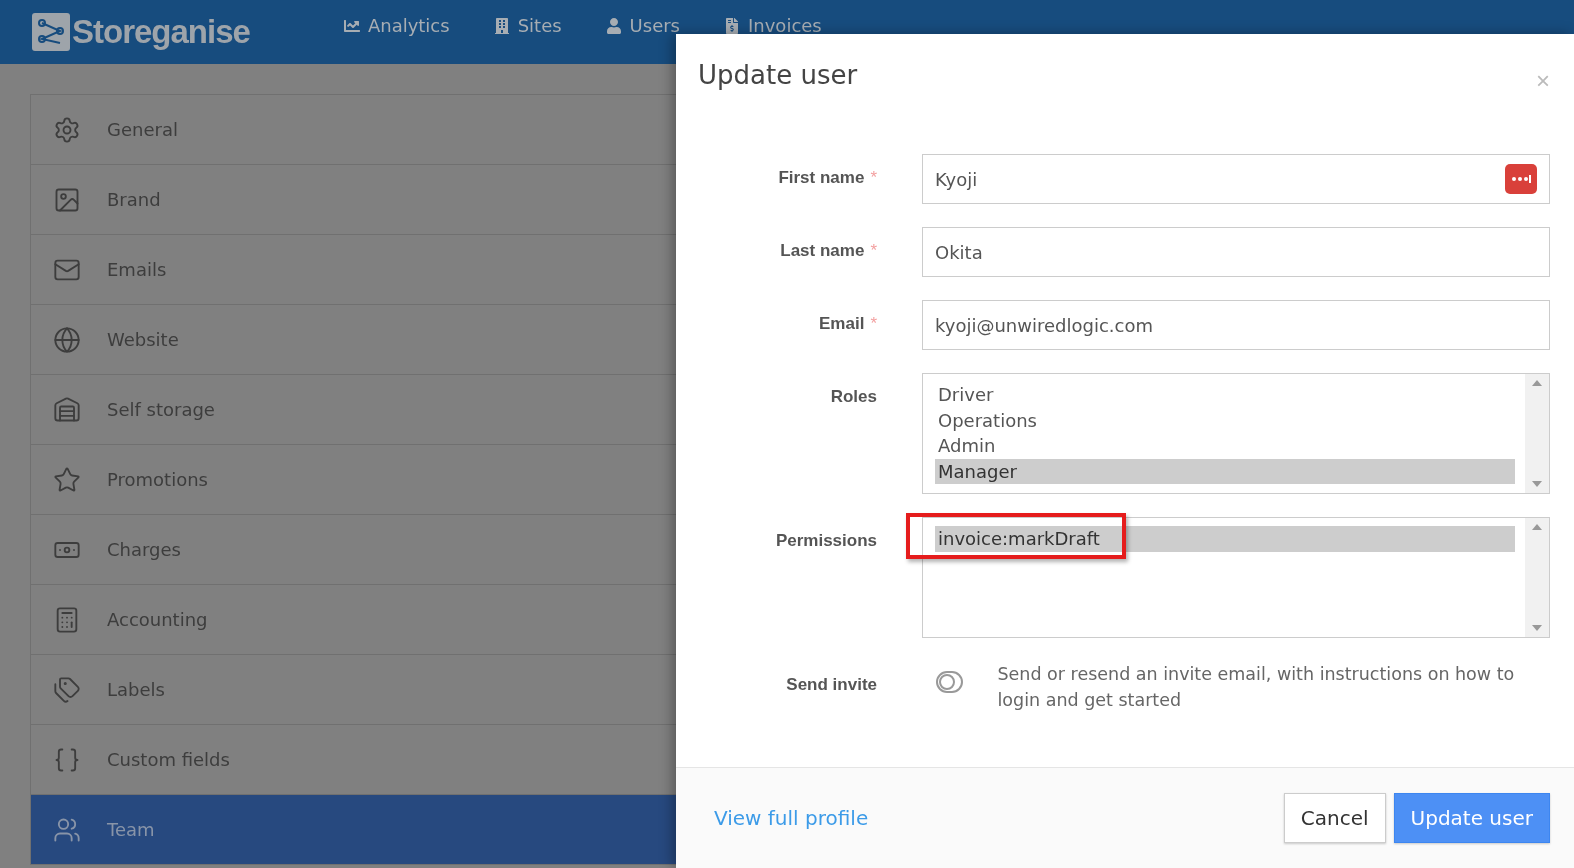  Describe the element at coordinates (396, 26) in the screenshot. I see `nav-link: Analytics` at that location.